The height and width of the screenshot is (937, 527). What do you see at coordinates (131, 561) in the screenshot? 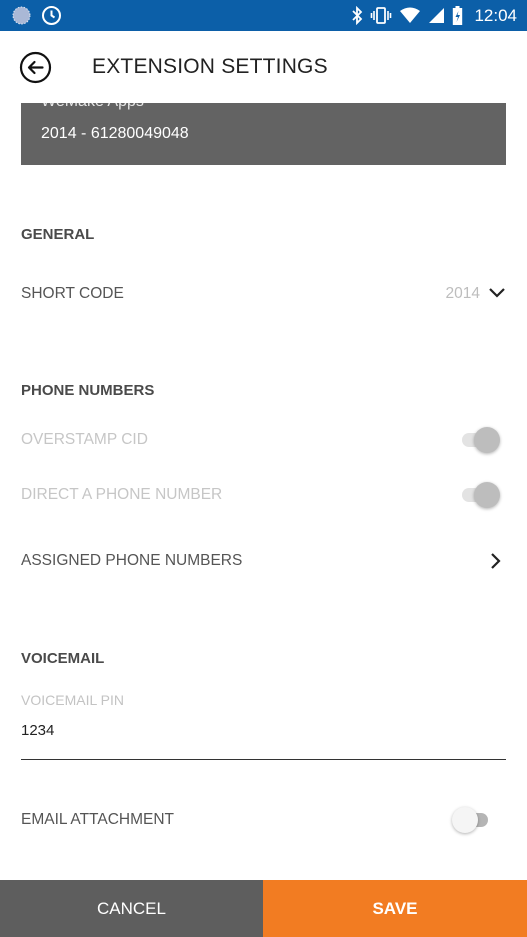
I see `assigned-phone-numbers-label: ASSIGNED PHONE NUMBERS` at bounding box center [131, 561].